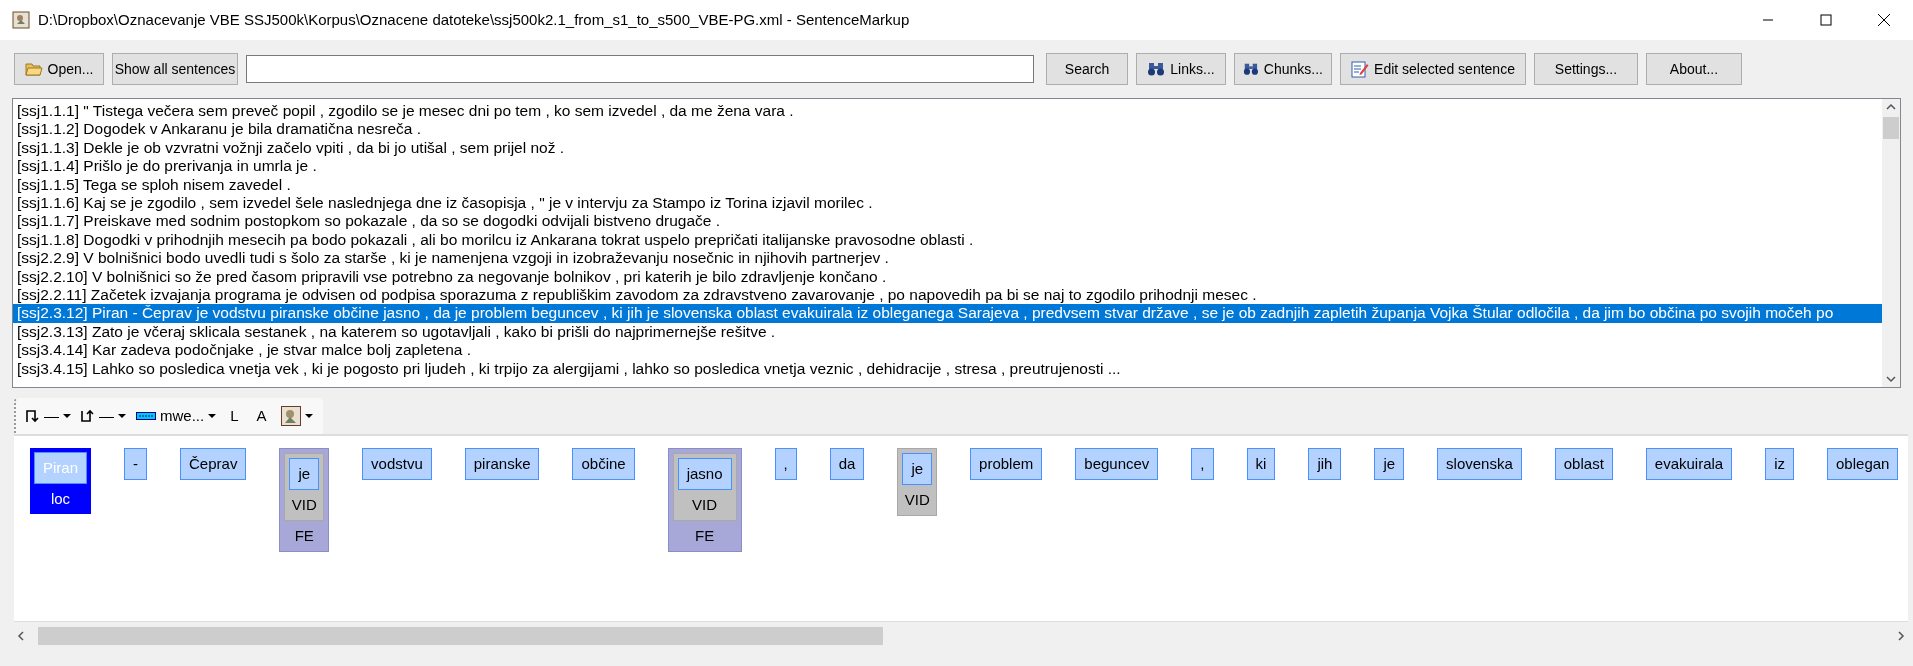 The height and width of the screenshot is (666, 1913). I want to click on toolbar-button: Show all sentences, so click(175, 69).